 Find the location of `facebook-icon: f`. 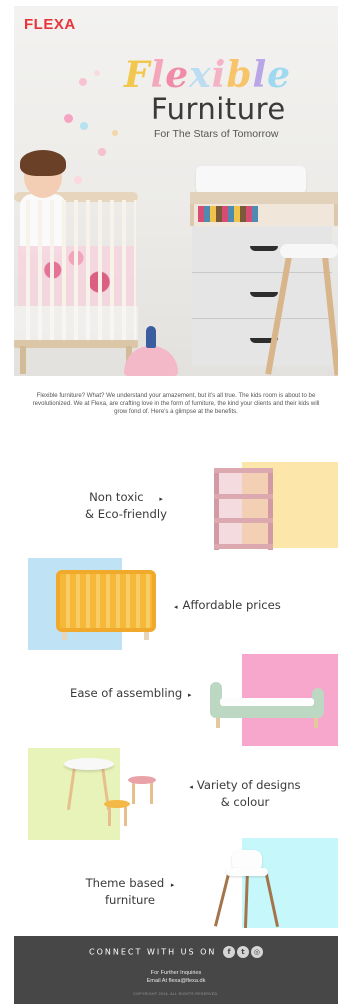

facebook-icon: f is located at coordinates (228, 952).